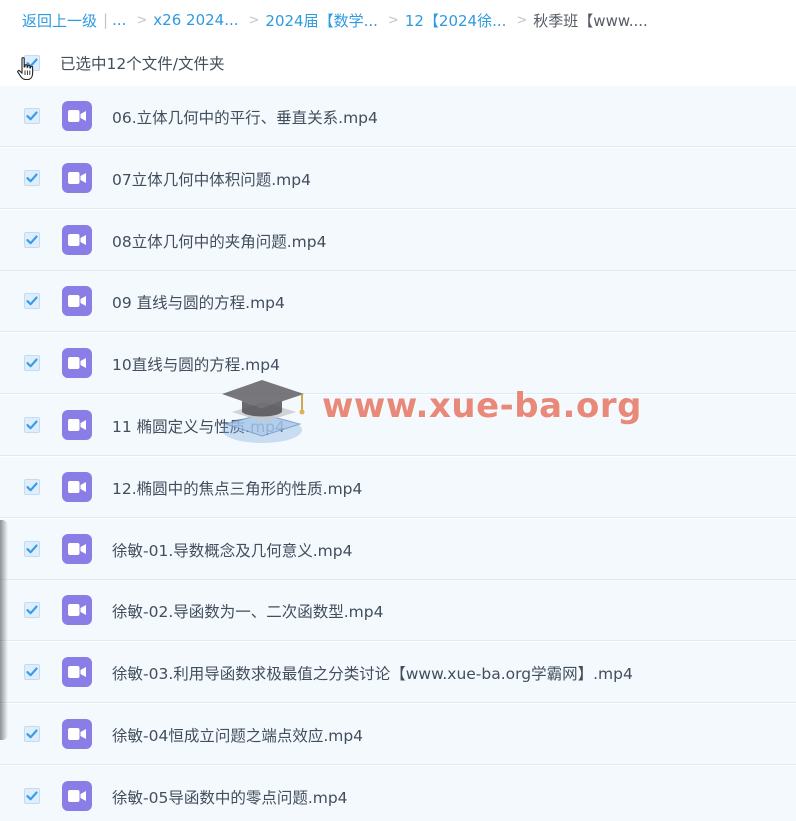  Describe the element at coordinates (198, 302) in the screenshot. I see `file-name: 09 直线与圆的方程.mp4` at that location.